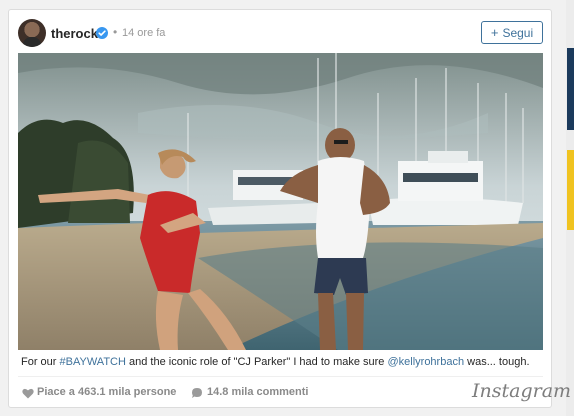 Image resolution: width=574 pixels, height=416 pixels. I want to click on avatar, so click(32, 33).